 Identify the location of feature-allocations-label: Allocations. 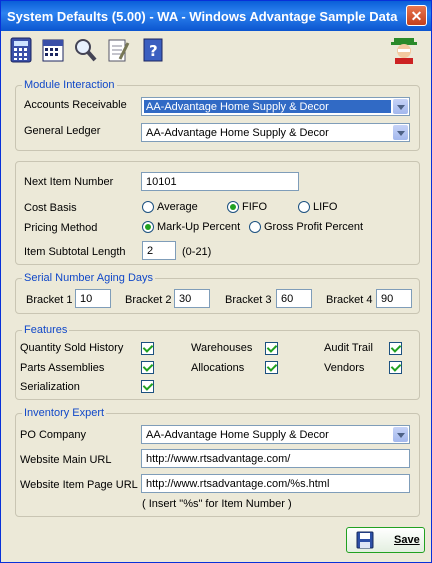
(218, 368).